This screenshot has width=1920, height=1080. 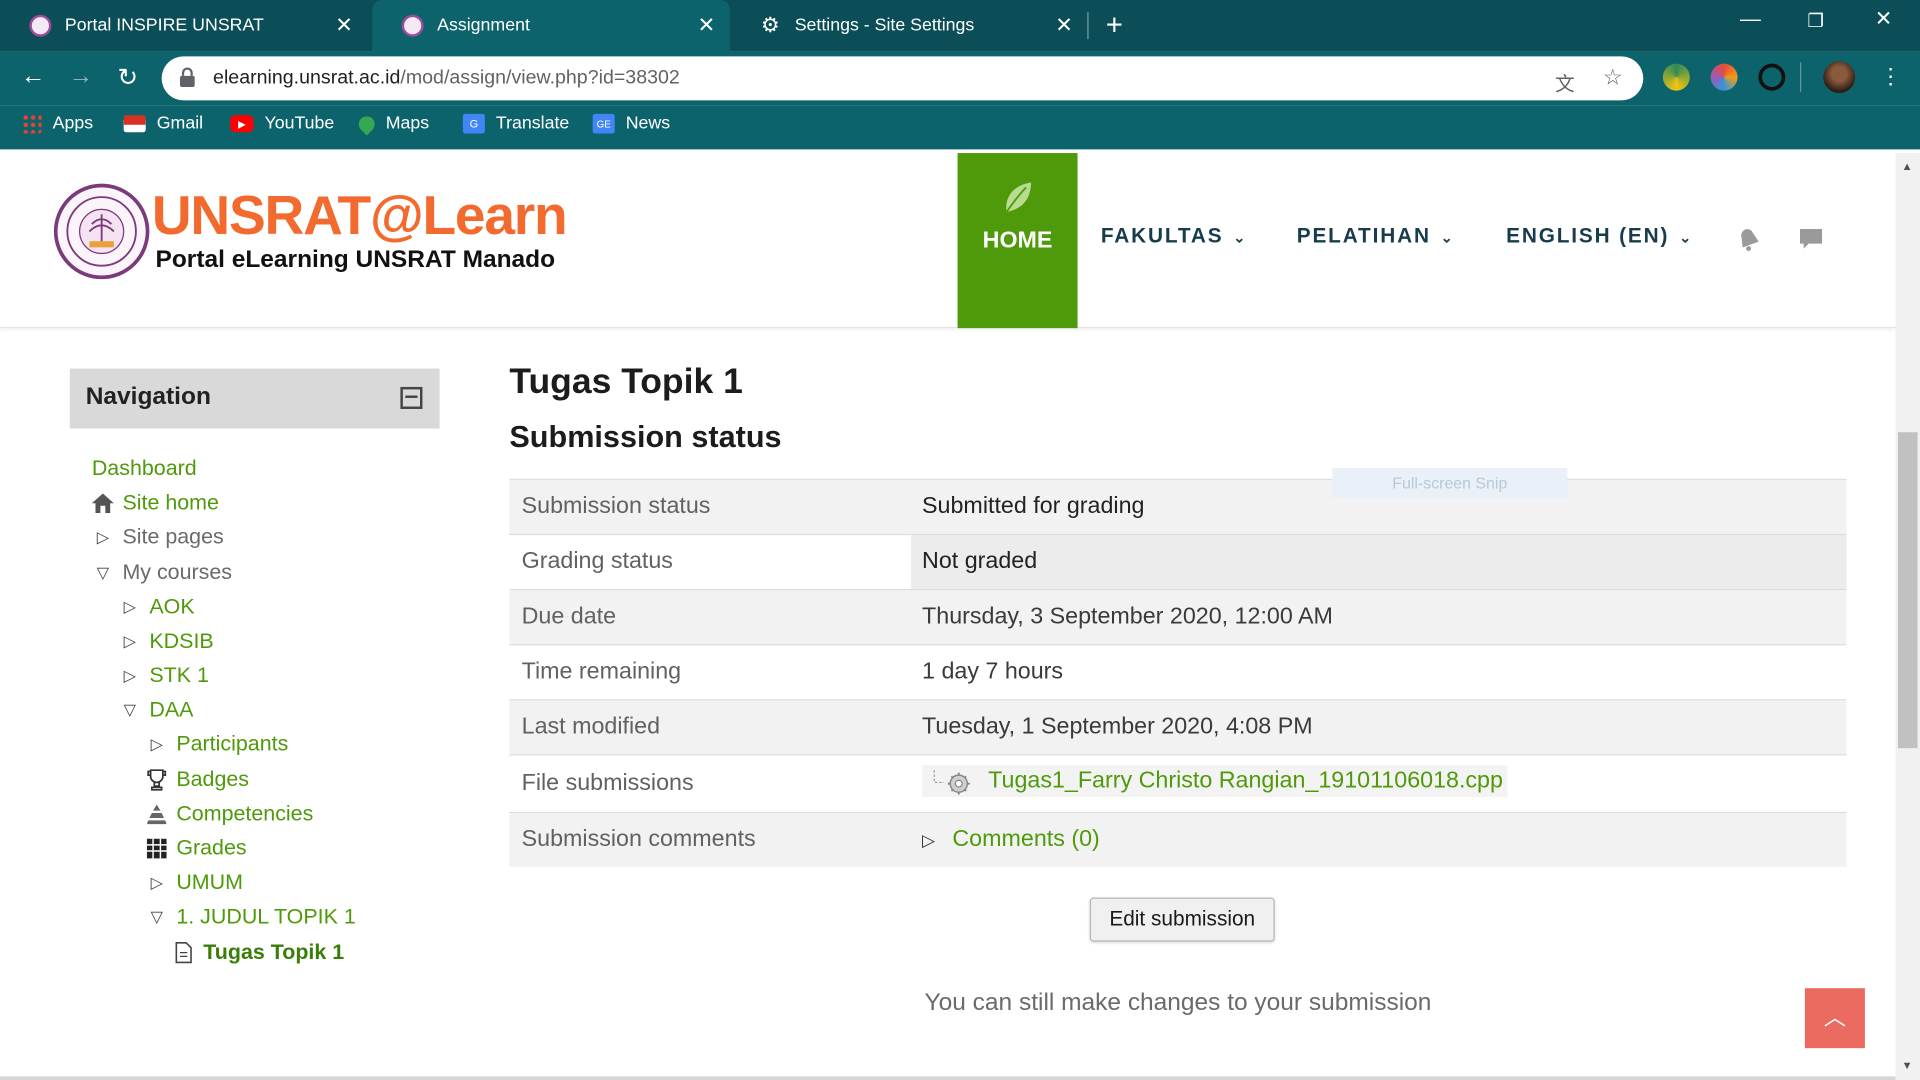 I want to click on nav-item-label: Site home, so click(x=170, y=502).